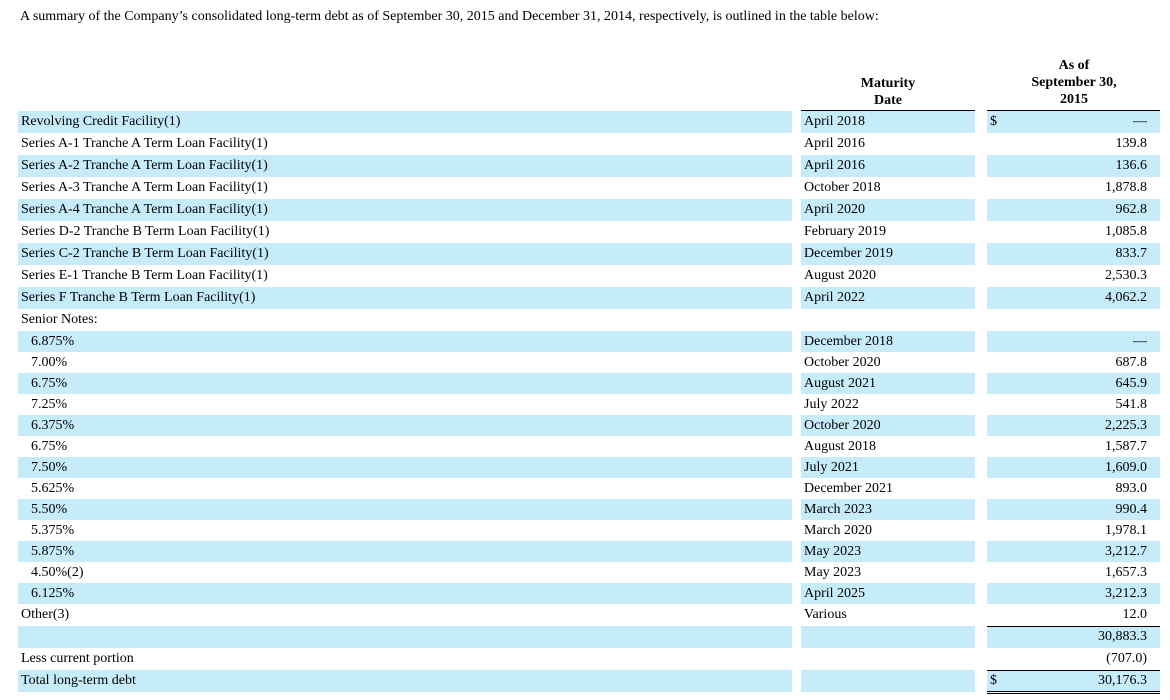  Describe the element at coordinates (838, 509) in the screenshot. I see `maturity-date-cell: March 2023` at that location.